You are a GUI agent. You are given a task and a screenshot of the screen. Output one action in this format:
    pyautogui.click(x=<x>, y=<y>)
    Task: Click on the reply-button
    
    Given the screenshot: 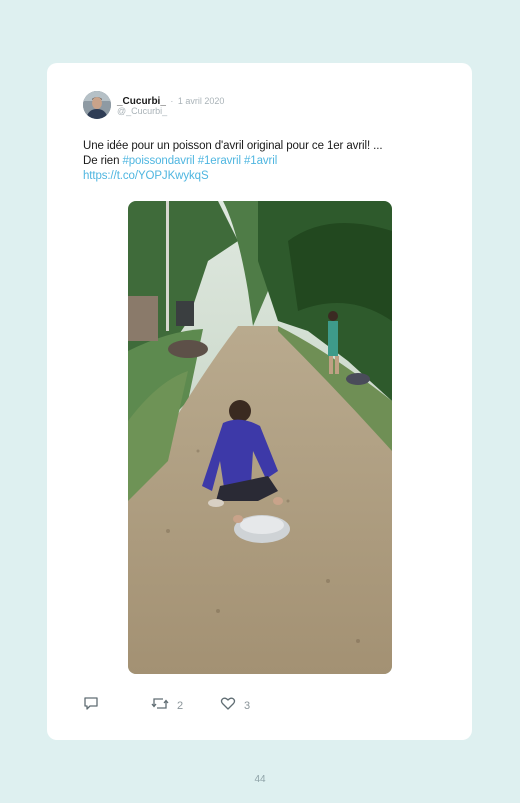 What is the action you would take?
    pyautogui.click(x=91, y=706)
    